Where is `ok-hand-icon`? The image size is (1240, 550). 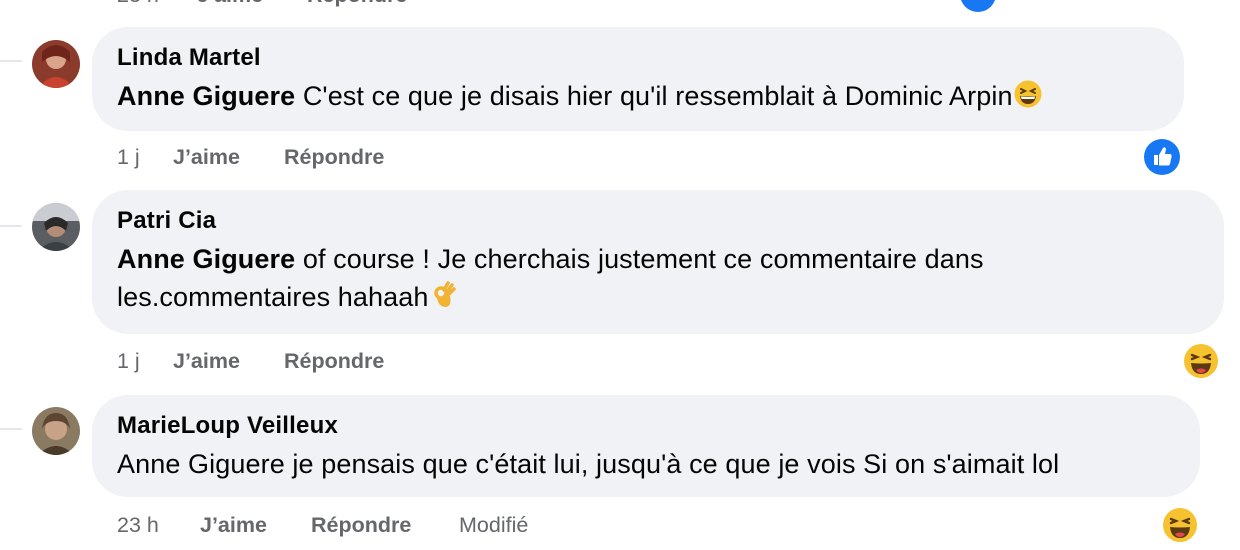
ok-hand-icon is located at coordinates (443, 295).